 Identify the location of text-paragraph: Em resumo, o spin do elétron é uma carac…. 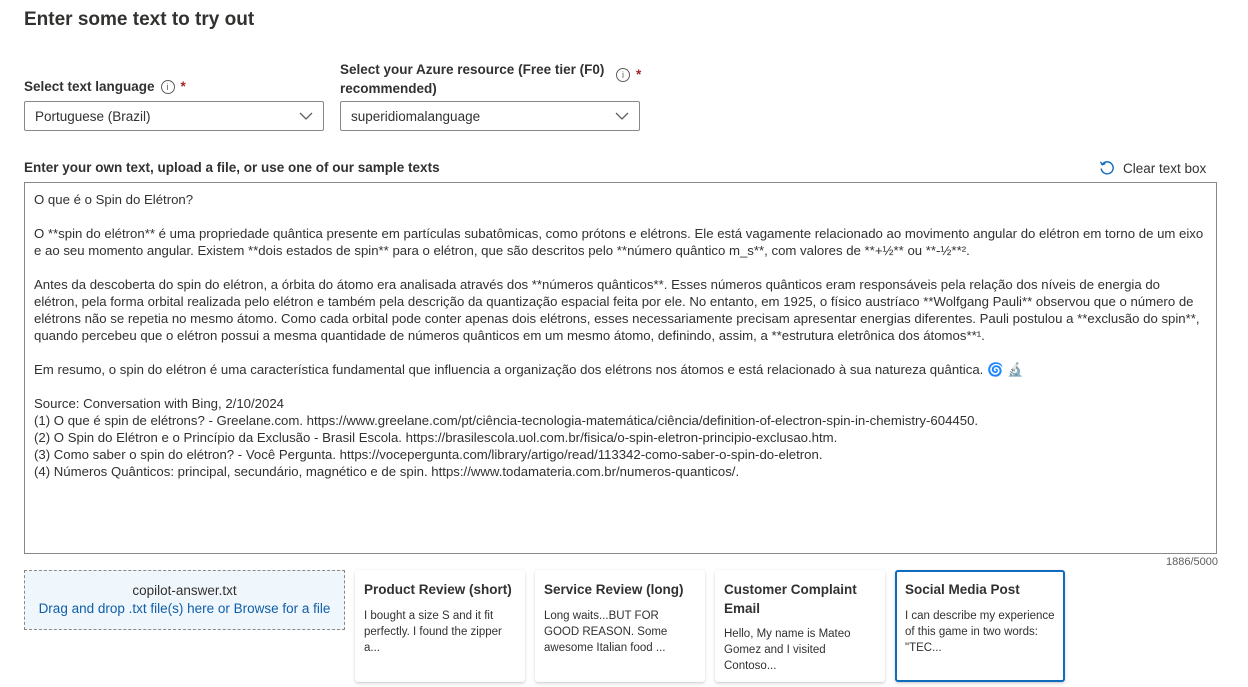
(529, 369).